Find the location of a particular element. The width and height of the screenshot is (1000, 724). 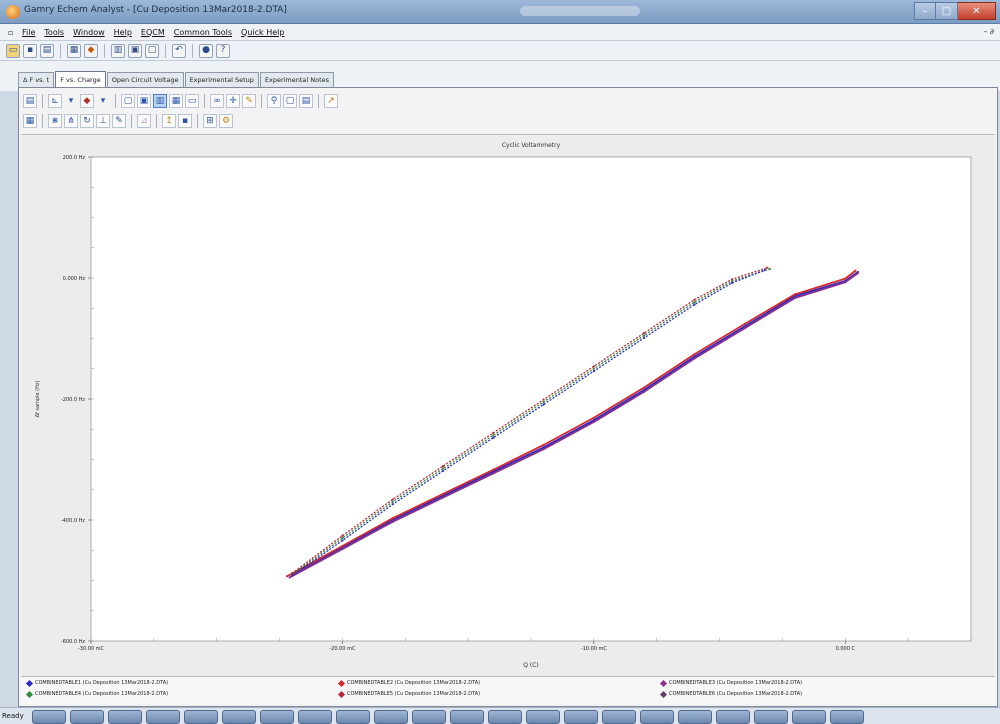

menu-file: File is located at coordinates (28, 32).